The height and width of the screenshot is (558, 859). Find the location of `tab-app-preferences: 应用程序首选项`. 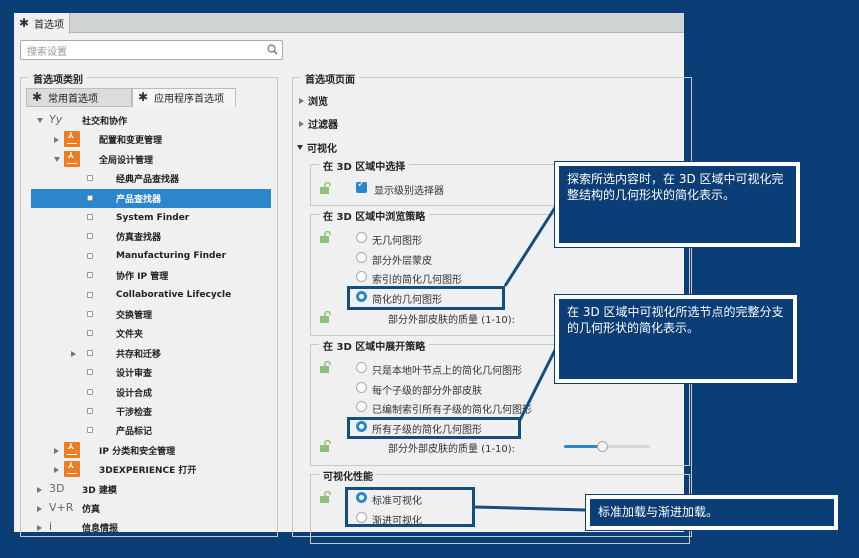

tab-app-preferences: 应用程序首选项 is located at coordinates (184, 97).